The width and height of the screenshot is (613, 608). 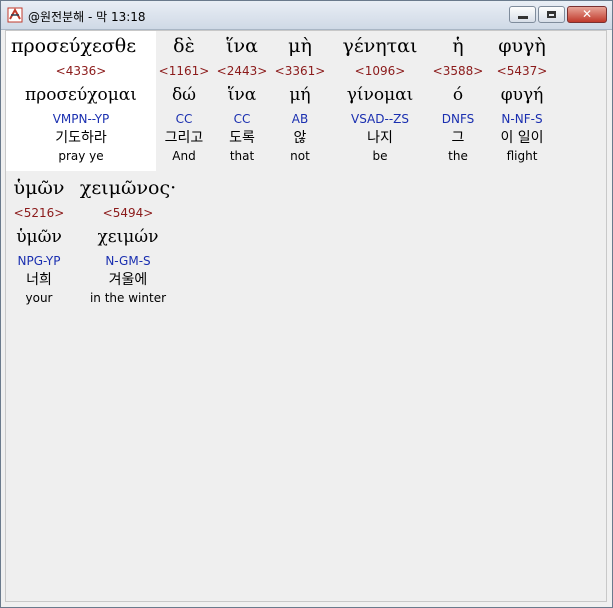 What do you see at coordinates (522, 71) in the screenshot?
I see `strong-number: <5437>` at bounding box center [522, 71].